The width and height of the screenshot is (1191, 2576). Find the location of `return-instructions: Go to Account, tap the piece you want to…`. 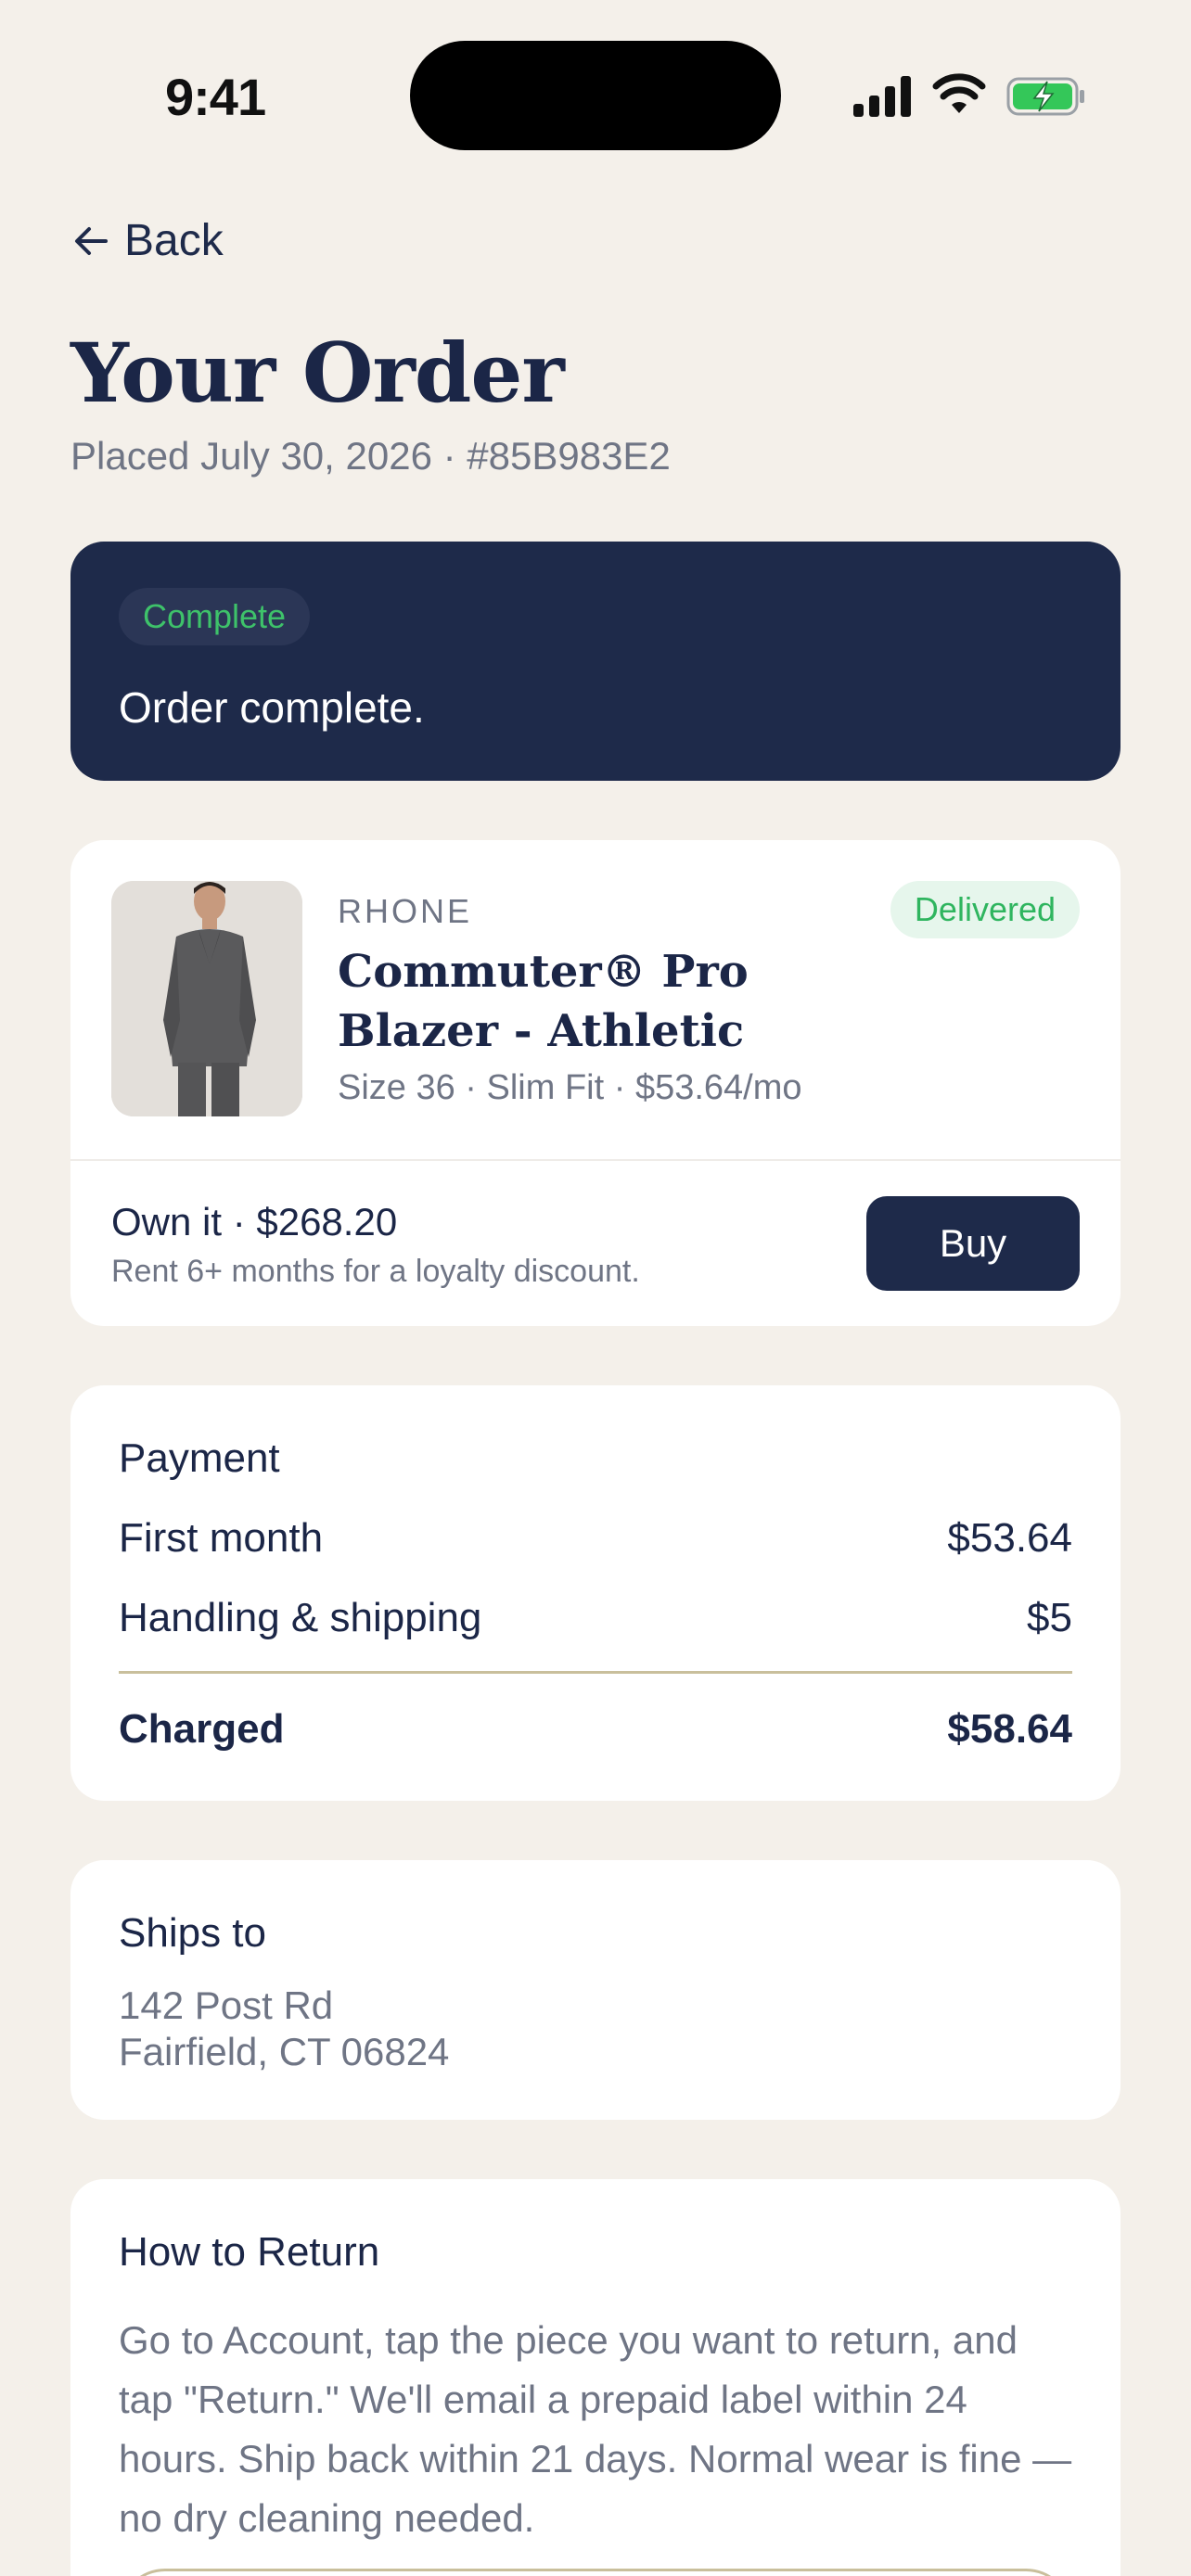

return-instructions: Go to Account, tap the piece you want to… is located at coordinates (595, 2429).